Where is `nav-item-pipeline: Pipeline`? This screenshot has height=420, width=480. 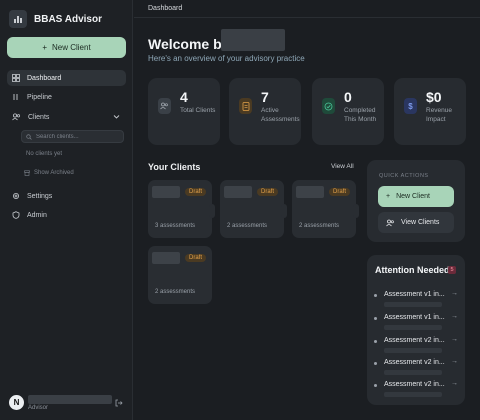
nav-item-pipeline: Pipeline is located at coordinates (66, 97).